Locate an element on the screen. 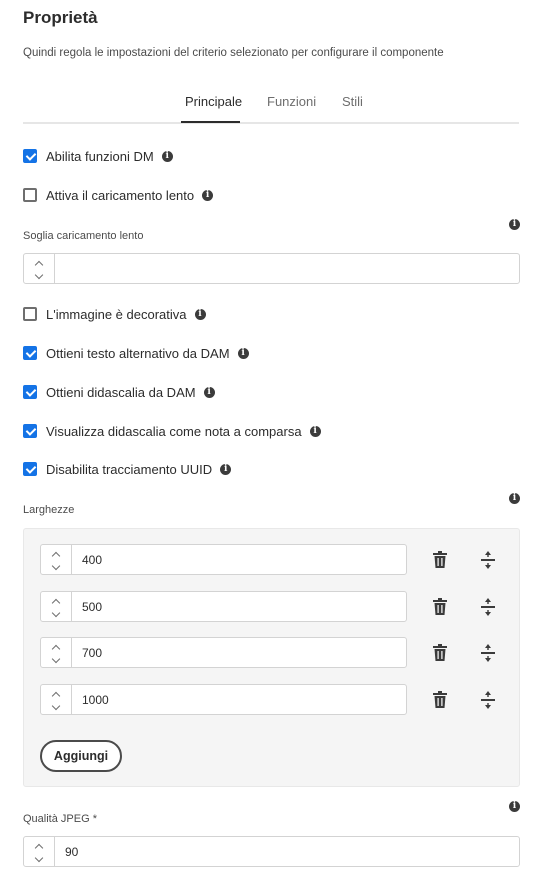  checkbox-caption-label: Ottieni didascalia da DAM is located at coordinates (121, 392).